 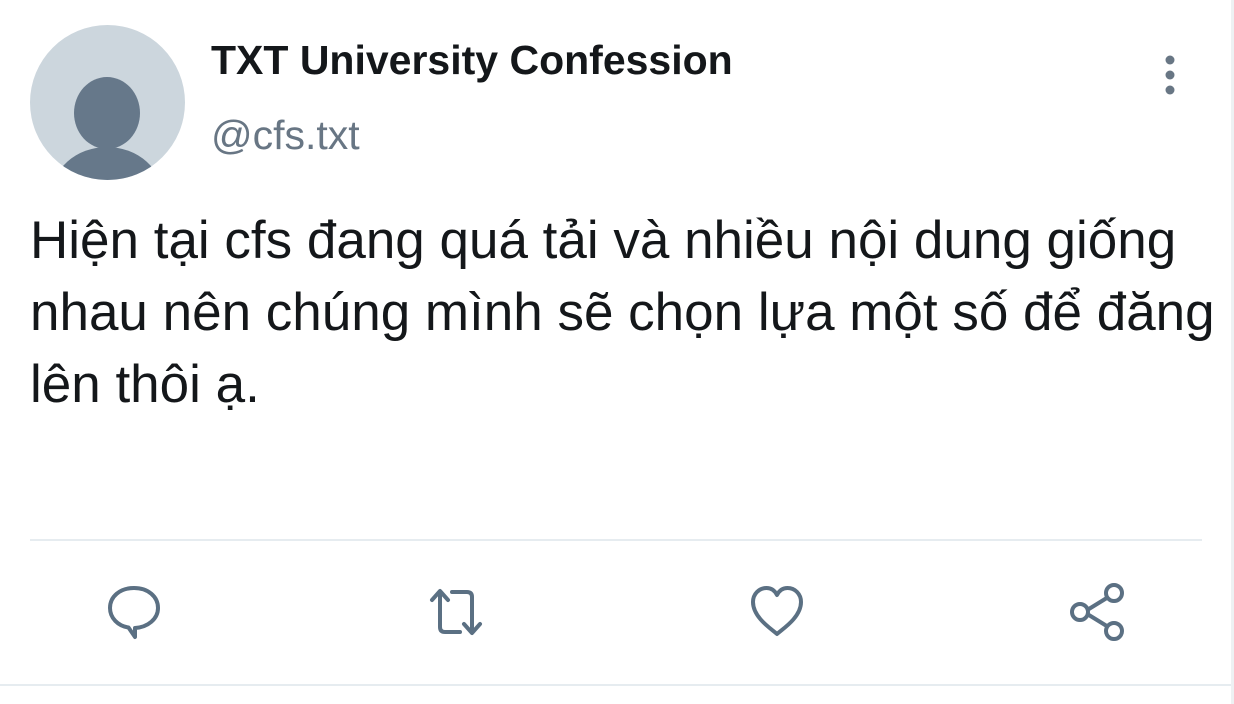 I want to click on vertical-ellipsis-icon, so click(x=1170, y=75).